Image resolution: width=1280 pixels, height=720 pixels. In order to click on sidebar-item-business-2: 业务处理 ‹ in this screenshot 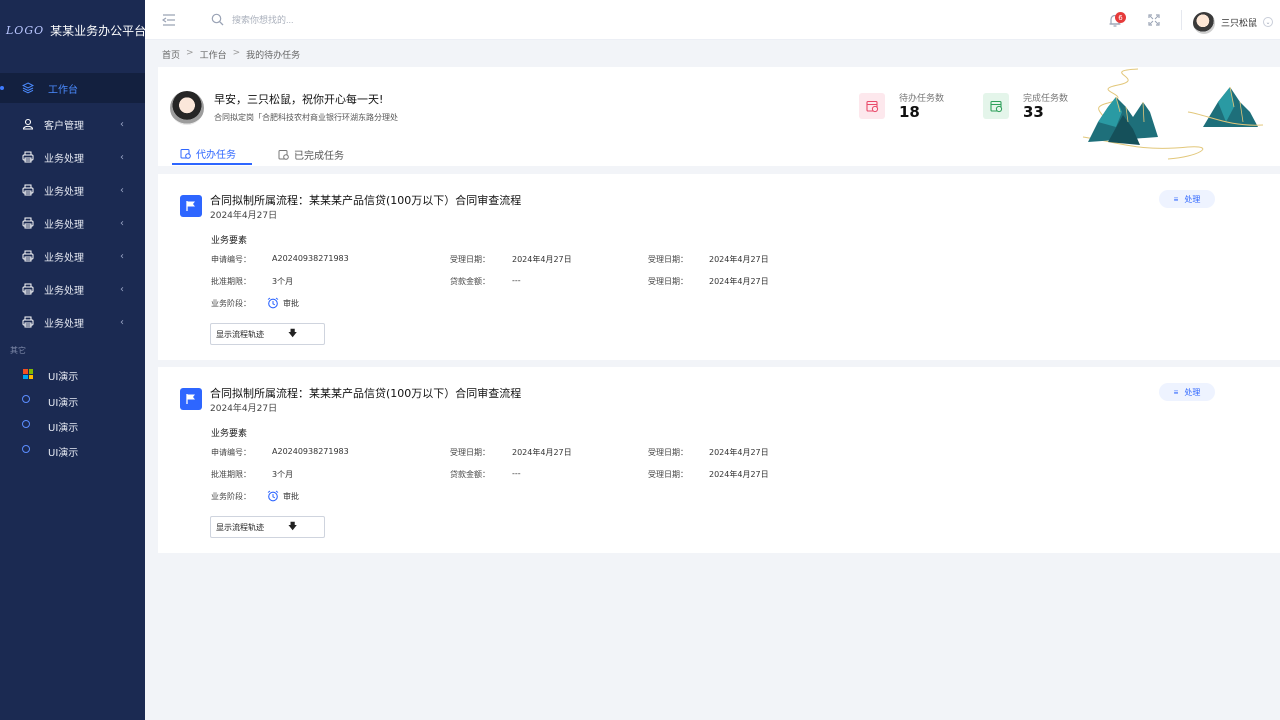, I will do `click(72, 190)`.